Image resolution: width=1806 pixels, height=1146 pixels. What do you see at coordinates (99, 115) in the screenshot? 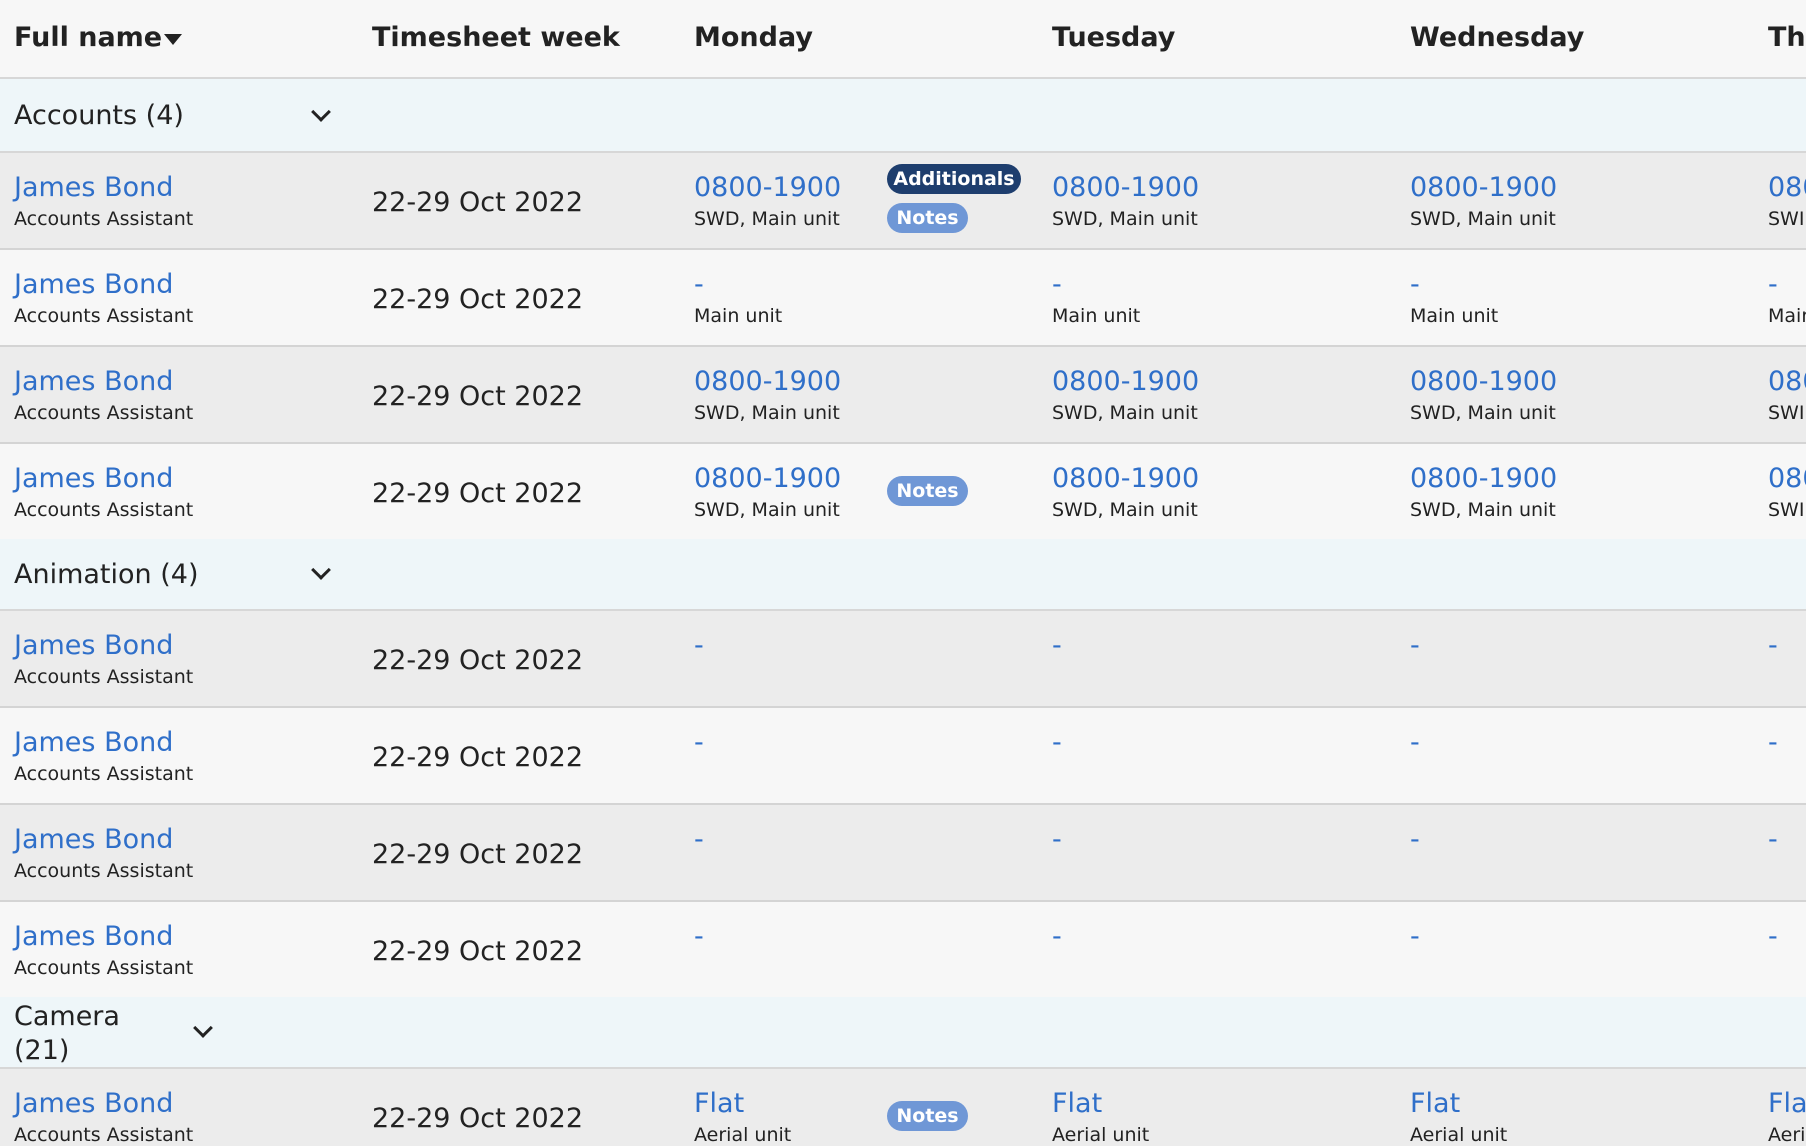
I see `group-label: Accounts (4)` at bounding box center [99, 115].